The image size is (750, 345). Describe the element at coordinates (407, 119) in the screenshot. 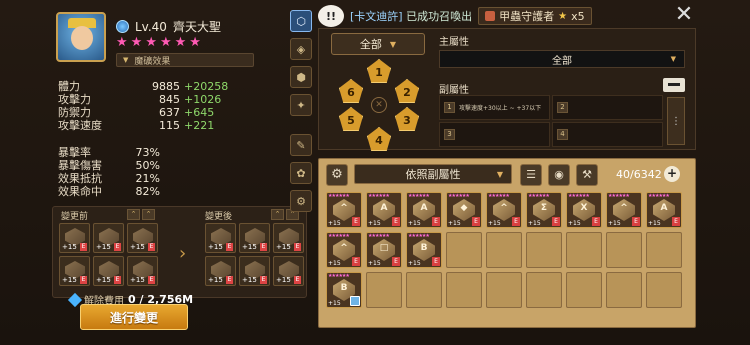

I see `slot-button-3: 3` at that location.